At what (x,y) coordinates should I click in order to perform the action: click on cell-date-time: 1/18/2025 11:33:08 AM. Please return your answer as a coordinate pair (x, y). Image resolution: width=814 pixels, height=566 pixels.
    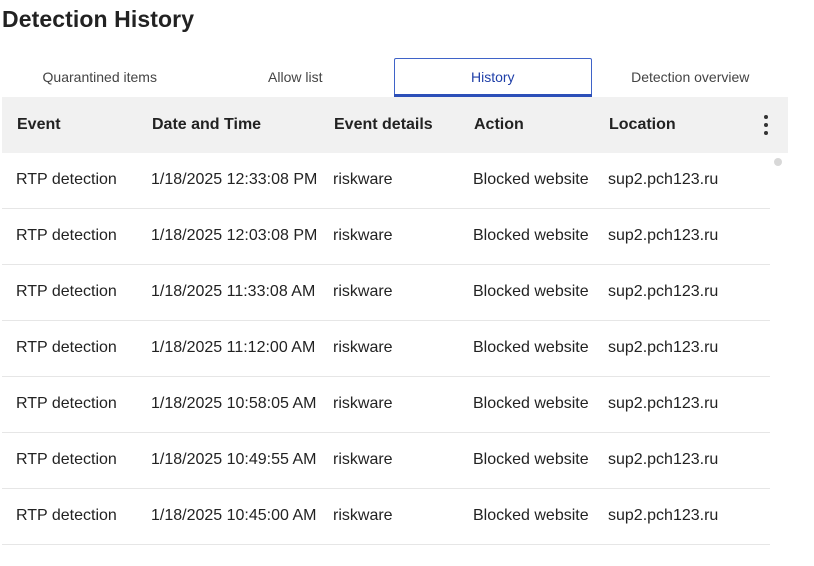
    Looking at the image, I should click on (233, 291).